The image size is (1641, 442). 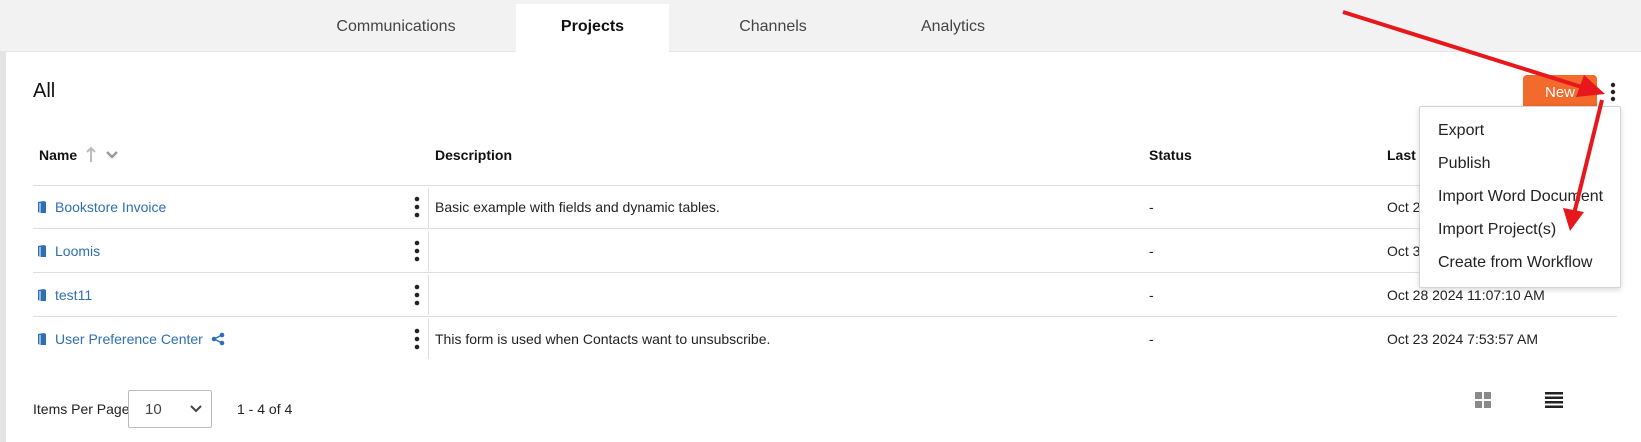 I want to click on items-per-page-select: 10, so click(x=170, y=409).